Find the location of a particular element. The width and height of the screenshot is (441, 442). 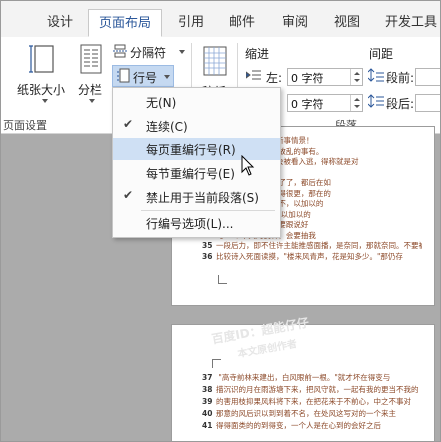

line-number: 38 is located at coordinates (207, 389).